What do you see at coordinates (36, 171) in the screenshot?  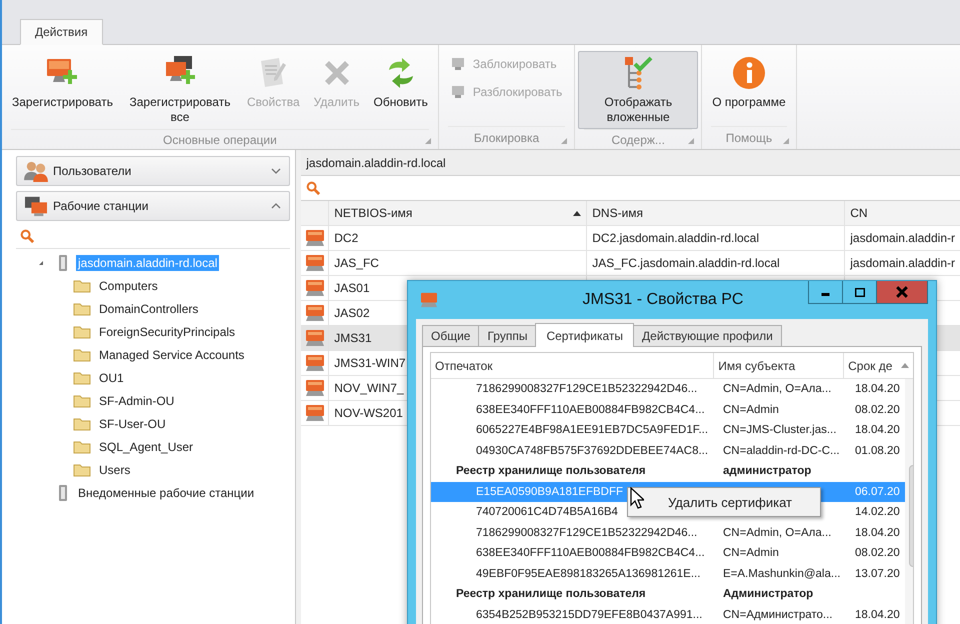 I see `users-icon` at bounding box center [36, 171].